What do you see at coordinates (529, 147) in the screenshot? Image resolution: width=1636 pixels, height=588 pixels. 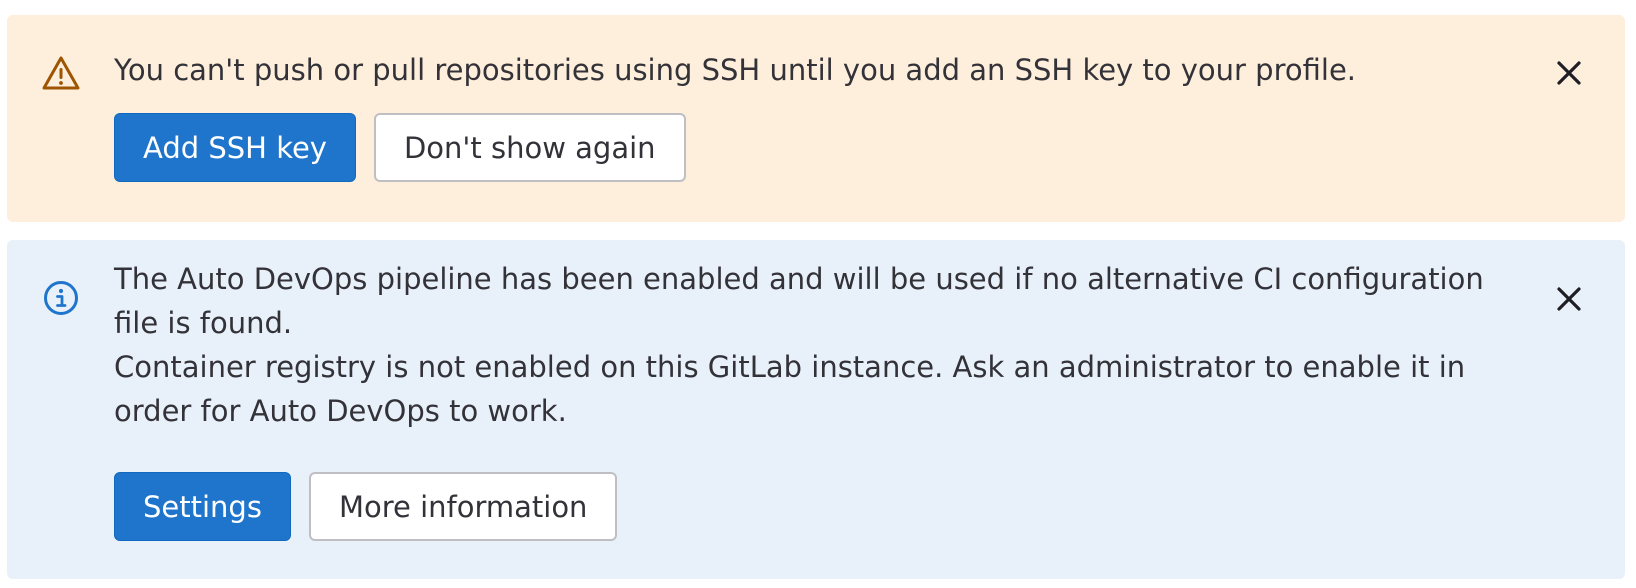 I see `dont-show-again-button: Don't show again` at bounding box center [529, 147].